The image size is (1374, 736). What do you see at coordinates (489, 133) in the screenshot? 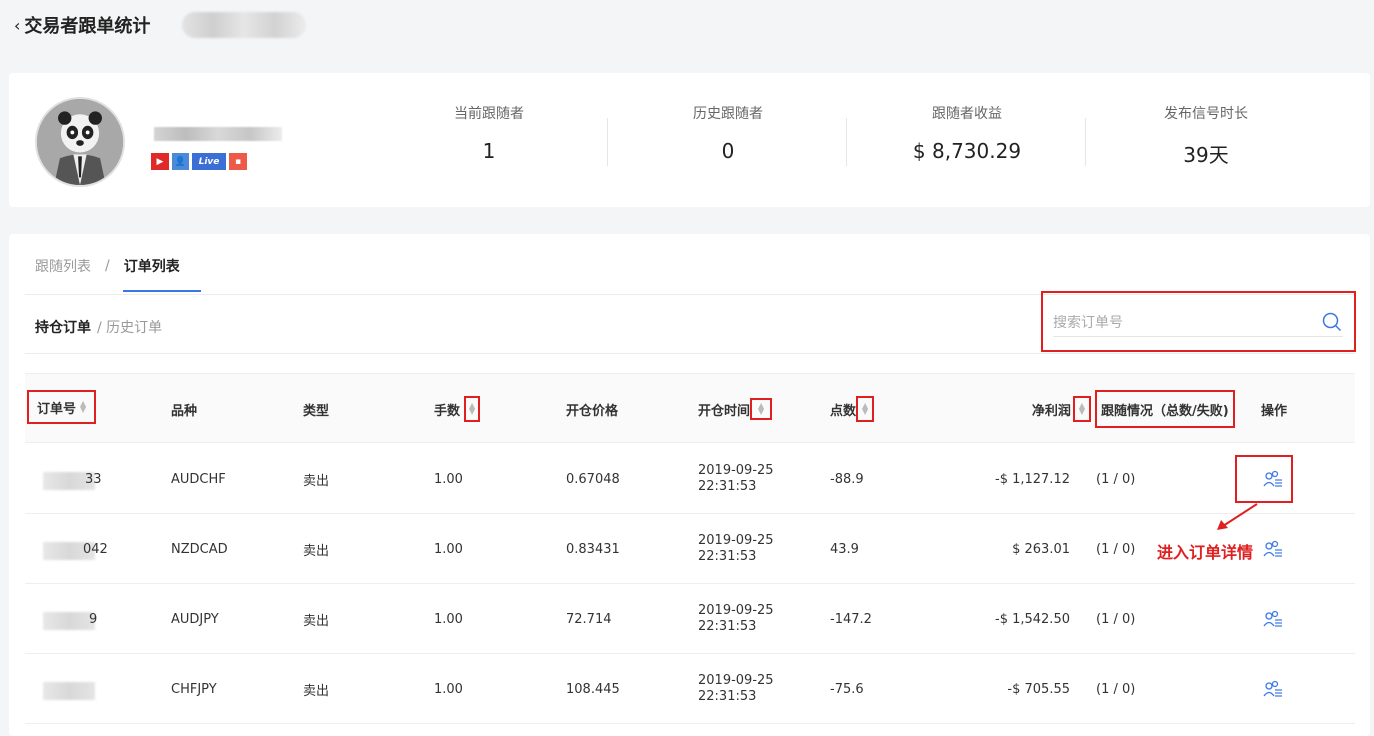
I see `stat-current-followers: 当前跟随者 1` at bounding box center [489, 133].